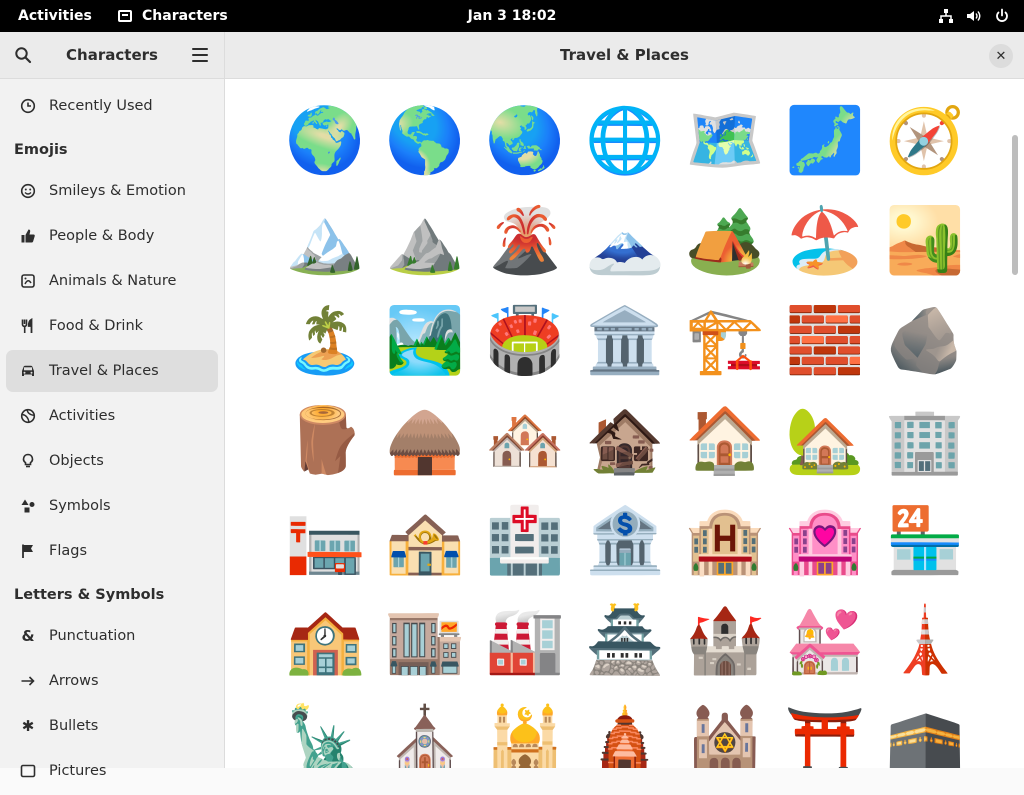 This screenshot has height=795, width=1024. I want to click on emoji-cell: 🧭, so click(933, 151).